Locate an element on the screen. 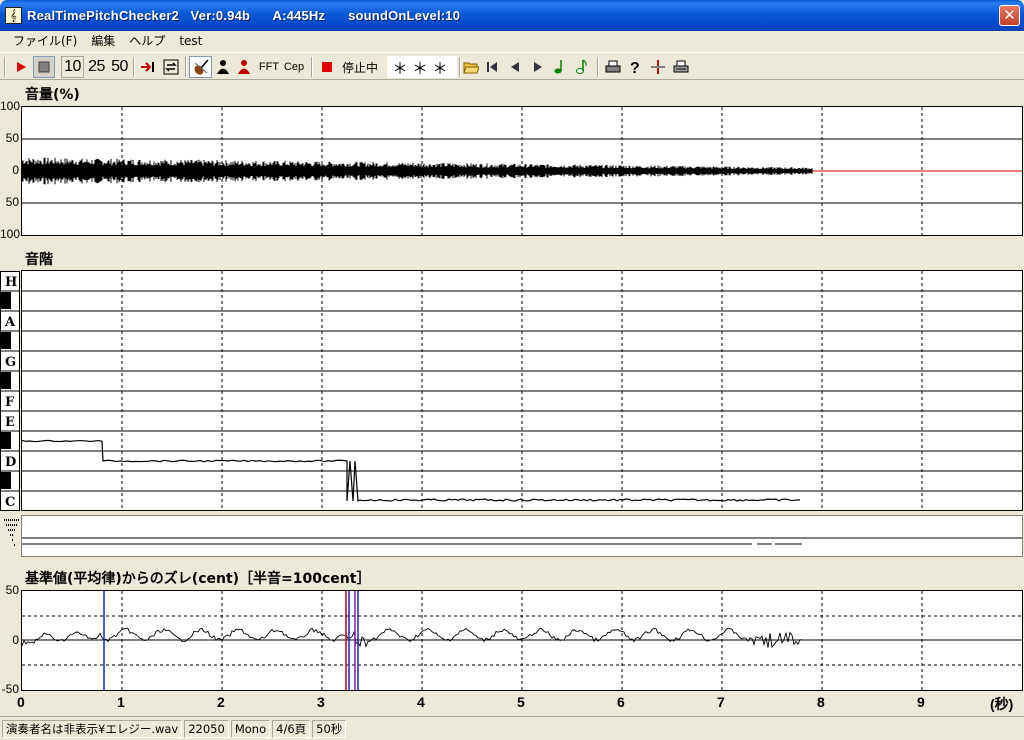 The width and height of the screenshot is (1024, 740). status-bar: 演奏者名は非表示¥エレジー.wav 22050 Mono 4/6頁 50秒 is located at coordinates (512, 728).